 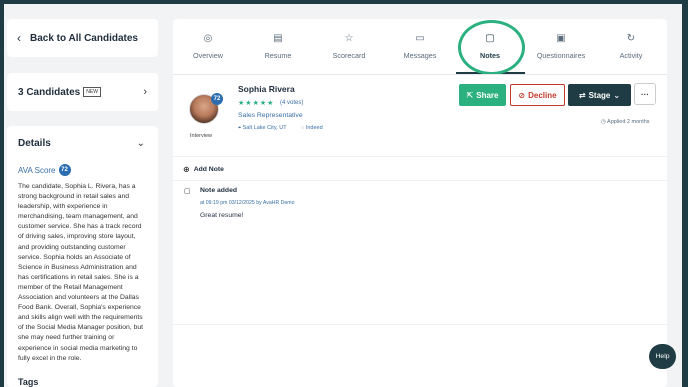 What do you see at coordinates (420, 74) in the screenshot?
I see `tab-divider` at bounding box center [420, 74].